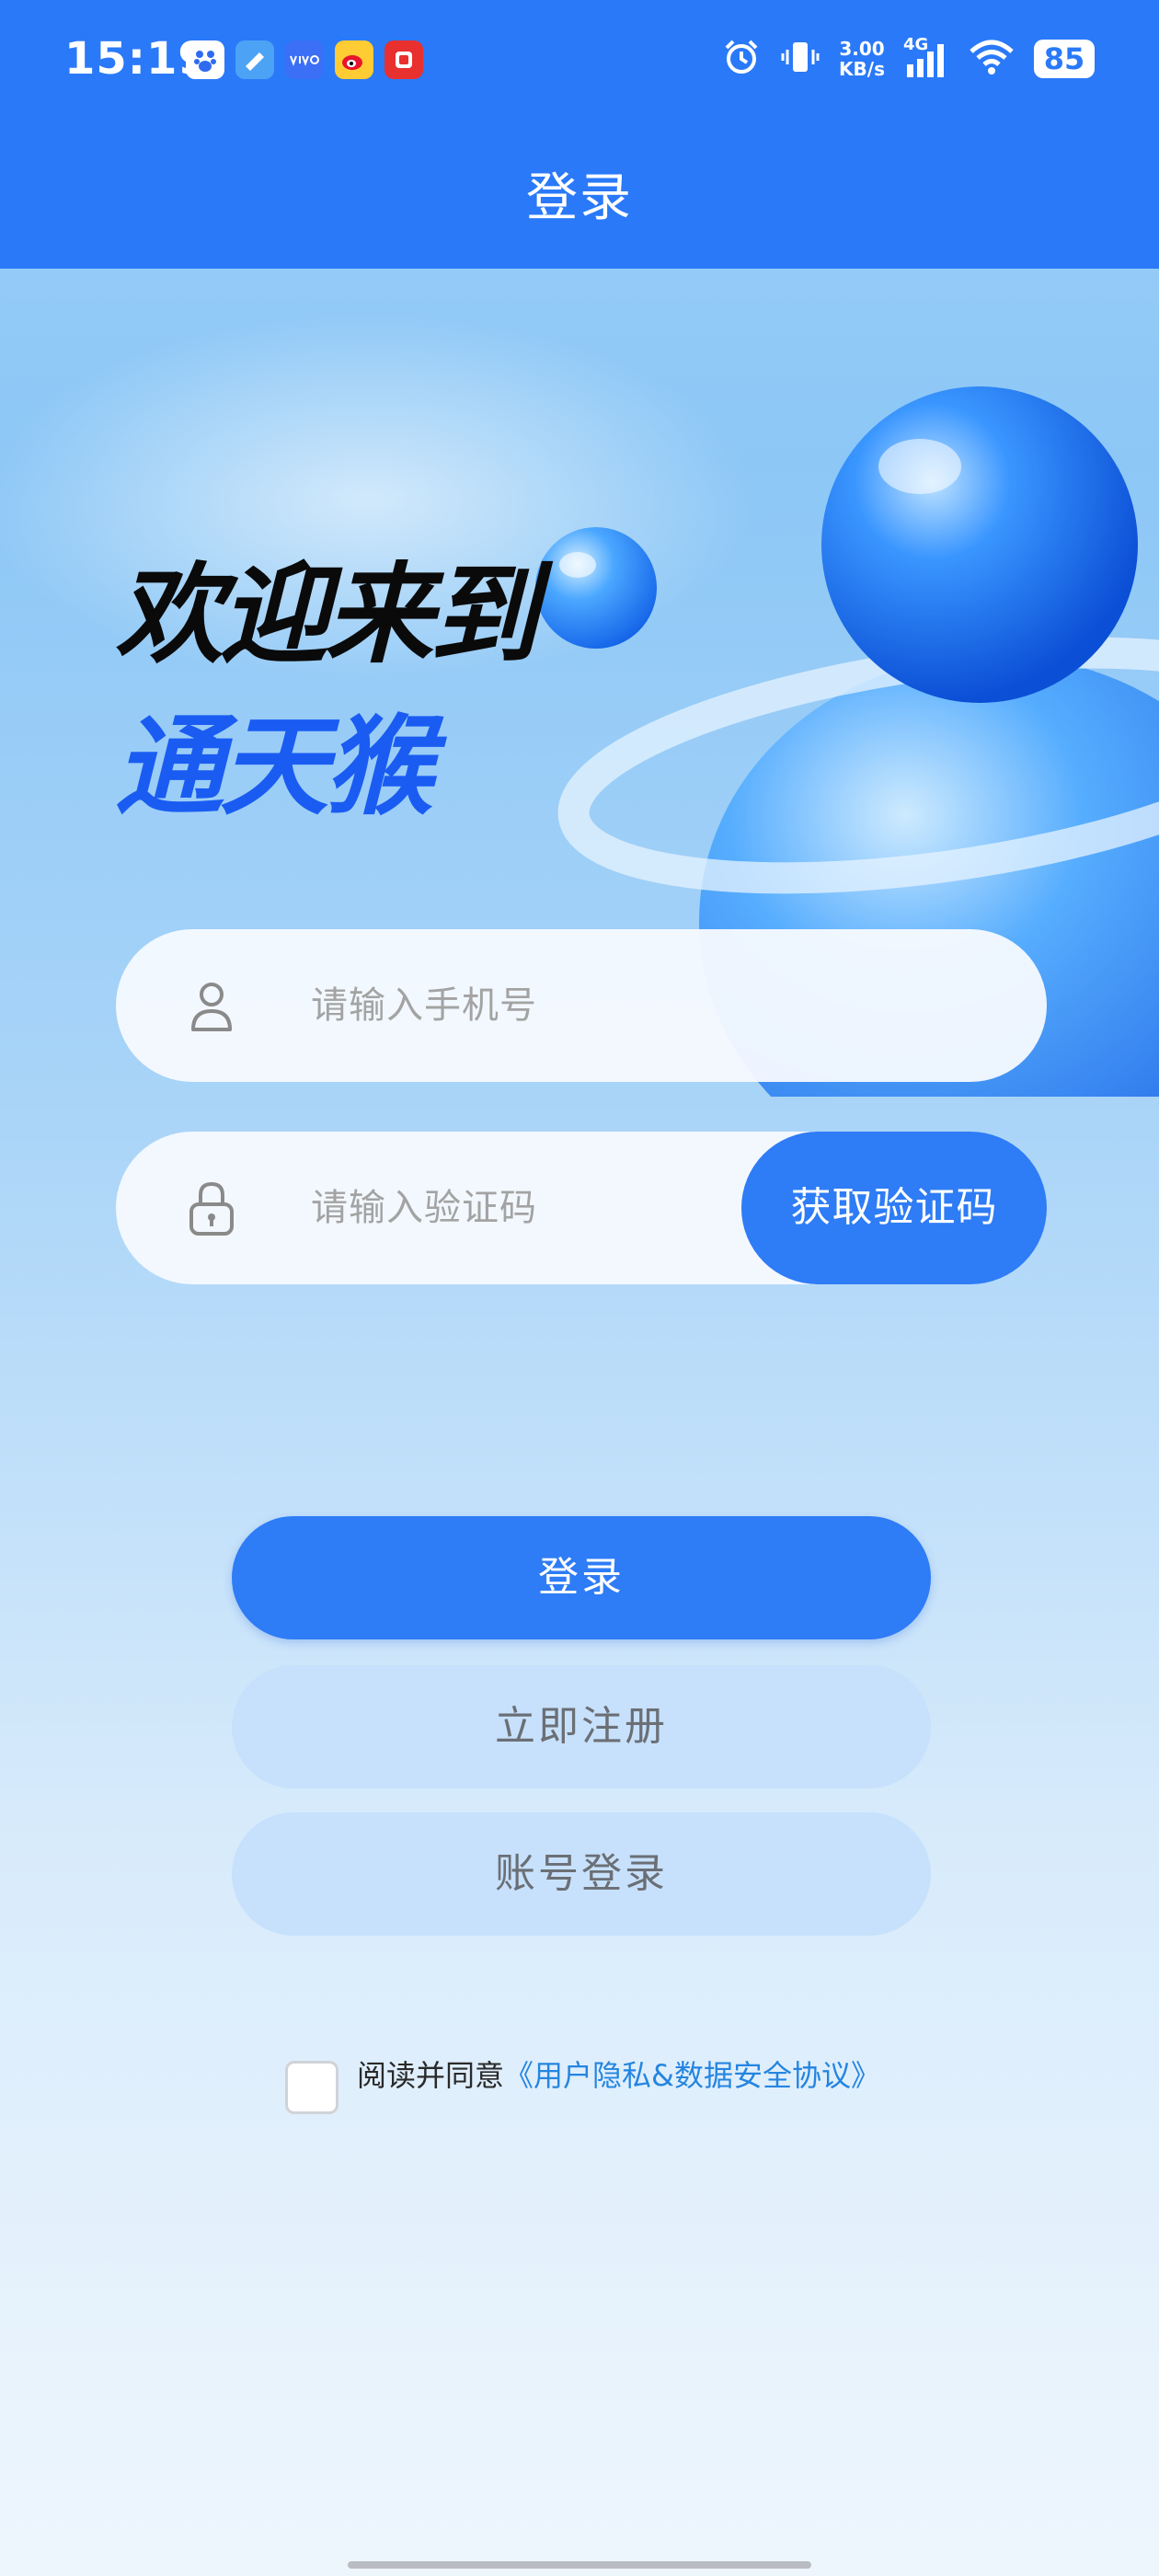  What do you see at coordinates (254, 59) in the screenshot?
I see `browser-app-icon` at bounding box center [254, 59].